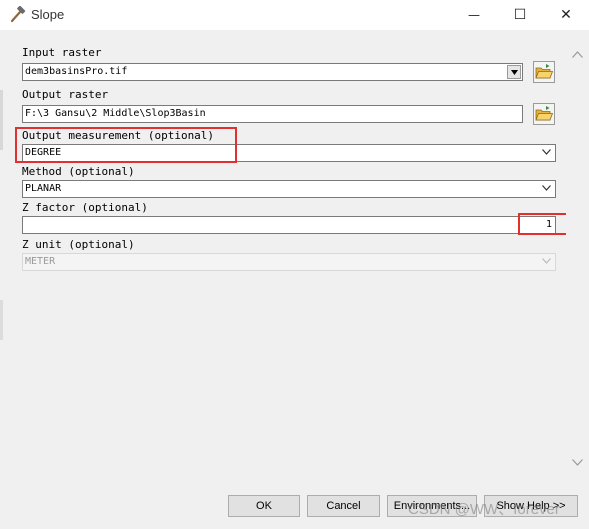  I want to click on input-raster-combobox: dem3basinsPro.tif, so click(272, 72).